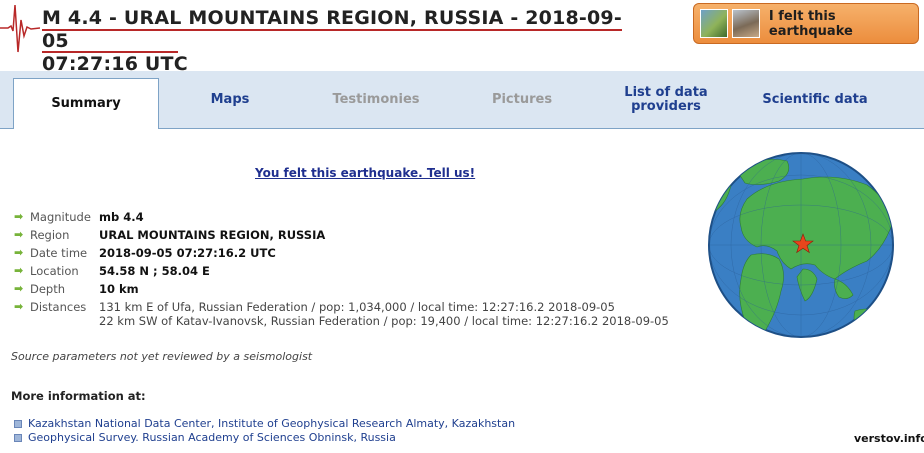 Image resolution: width=924 pixels, height=453 pixels. I want to click on tab-maps: Maps, so click(230, 99).